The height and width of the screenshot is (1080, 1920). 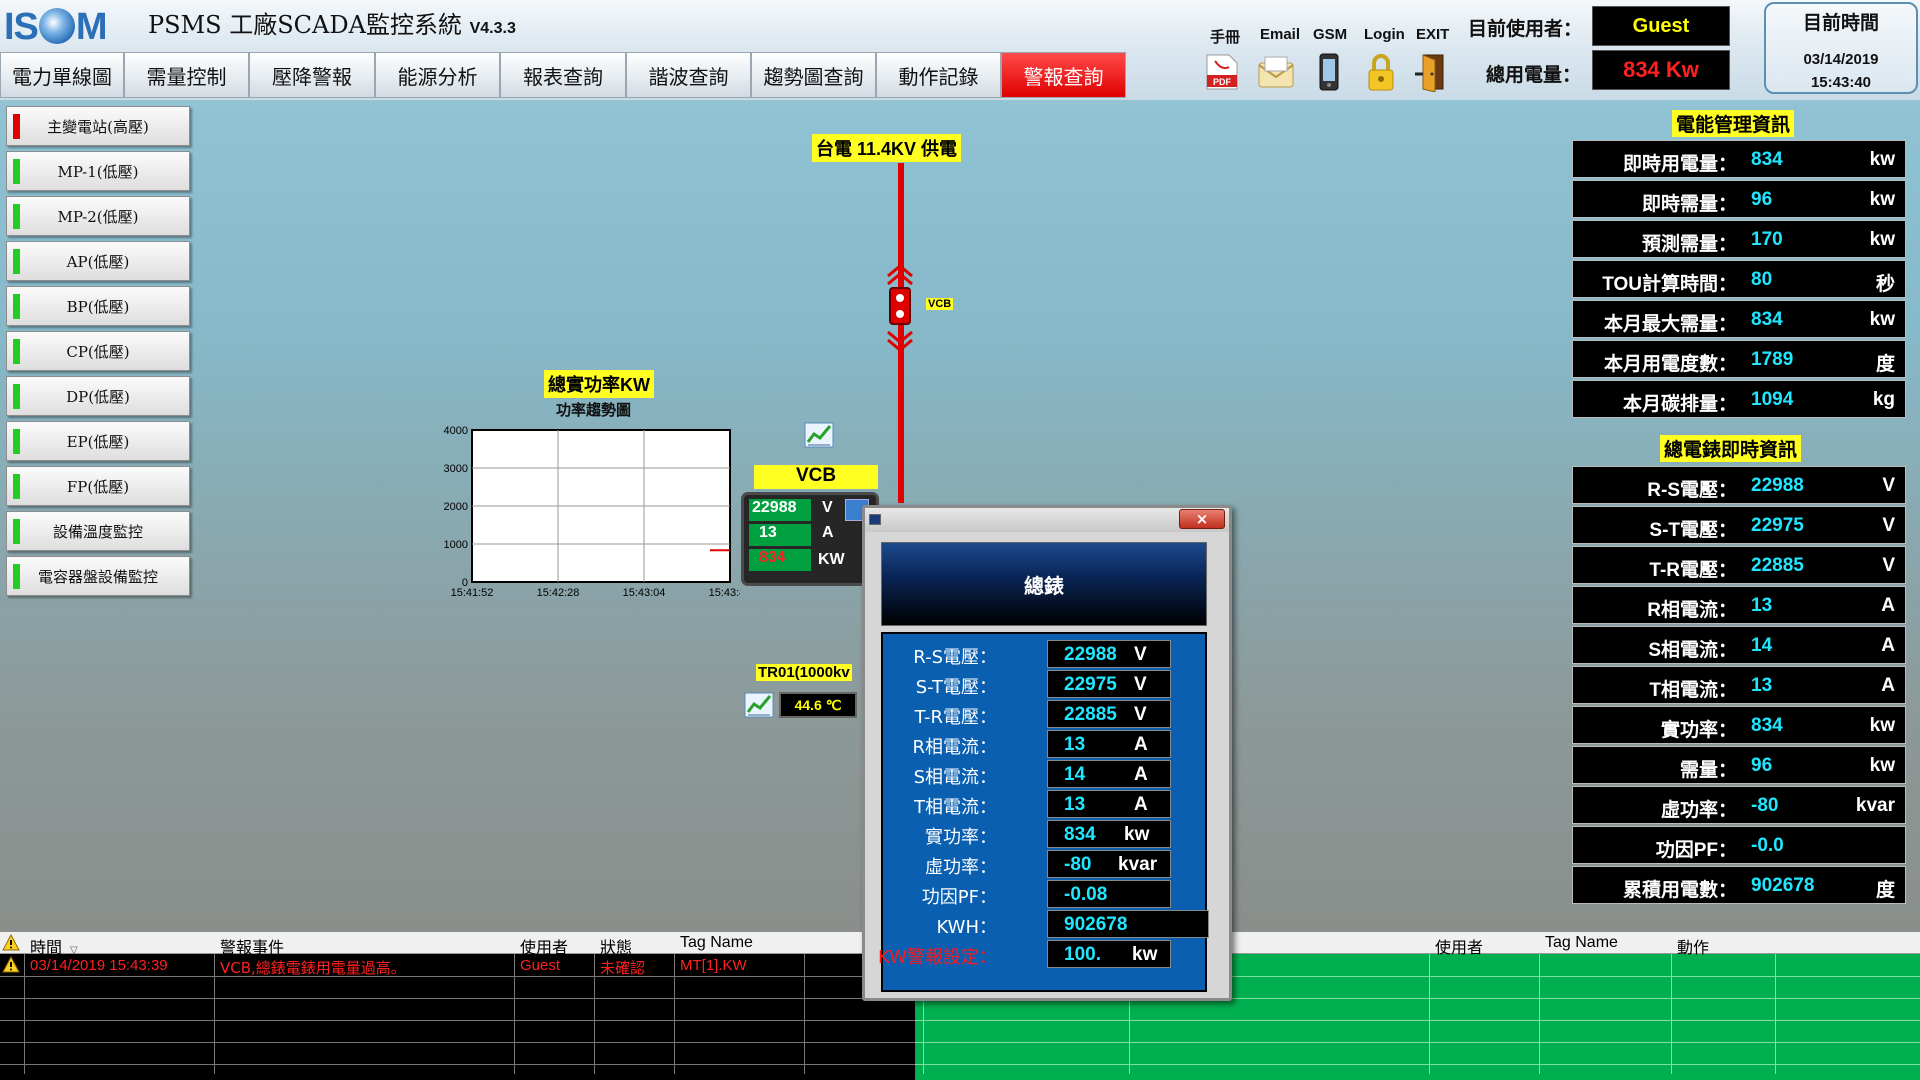 I want to click on alarm-table-header, so click(x=457, y=943).